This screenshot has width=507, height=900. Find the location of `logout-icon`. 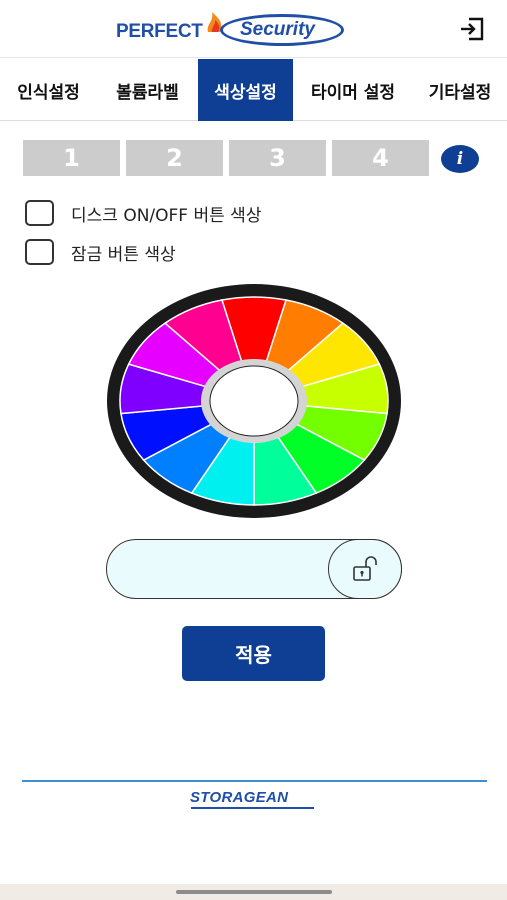

logout-icon is located at coordinates (472, 29).